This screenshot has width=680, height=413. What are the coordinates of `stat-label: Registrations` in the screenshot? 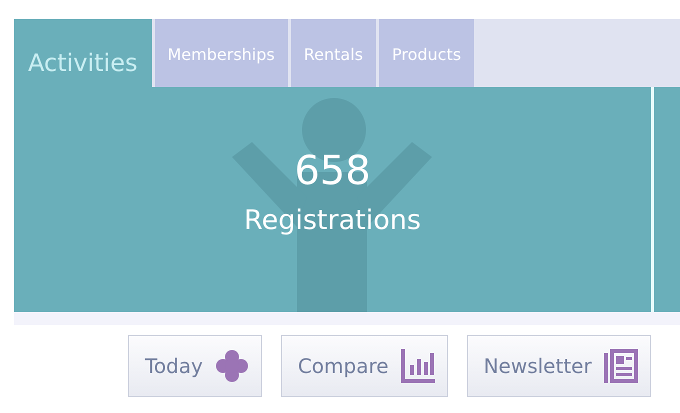 It's located at (332, 221).